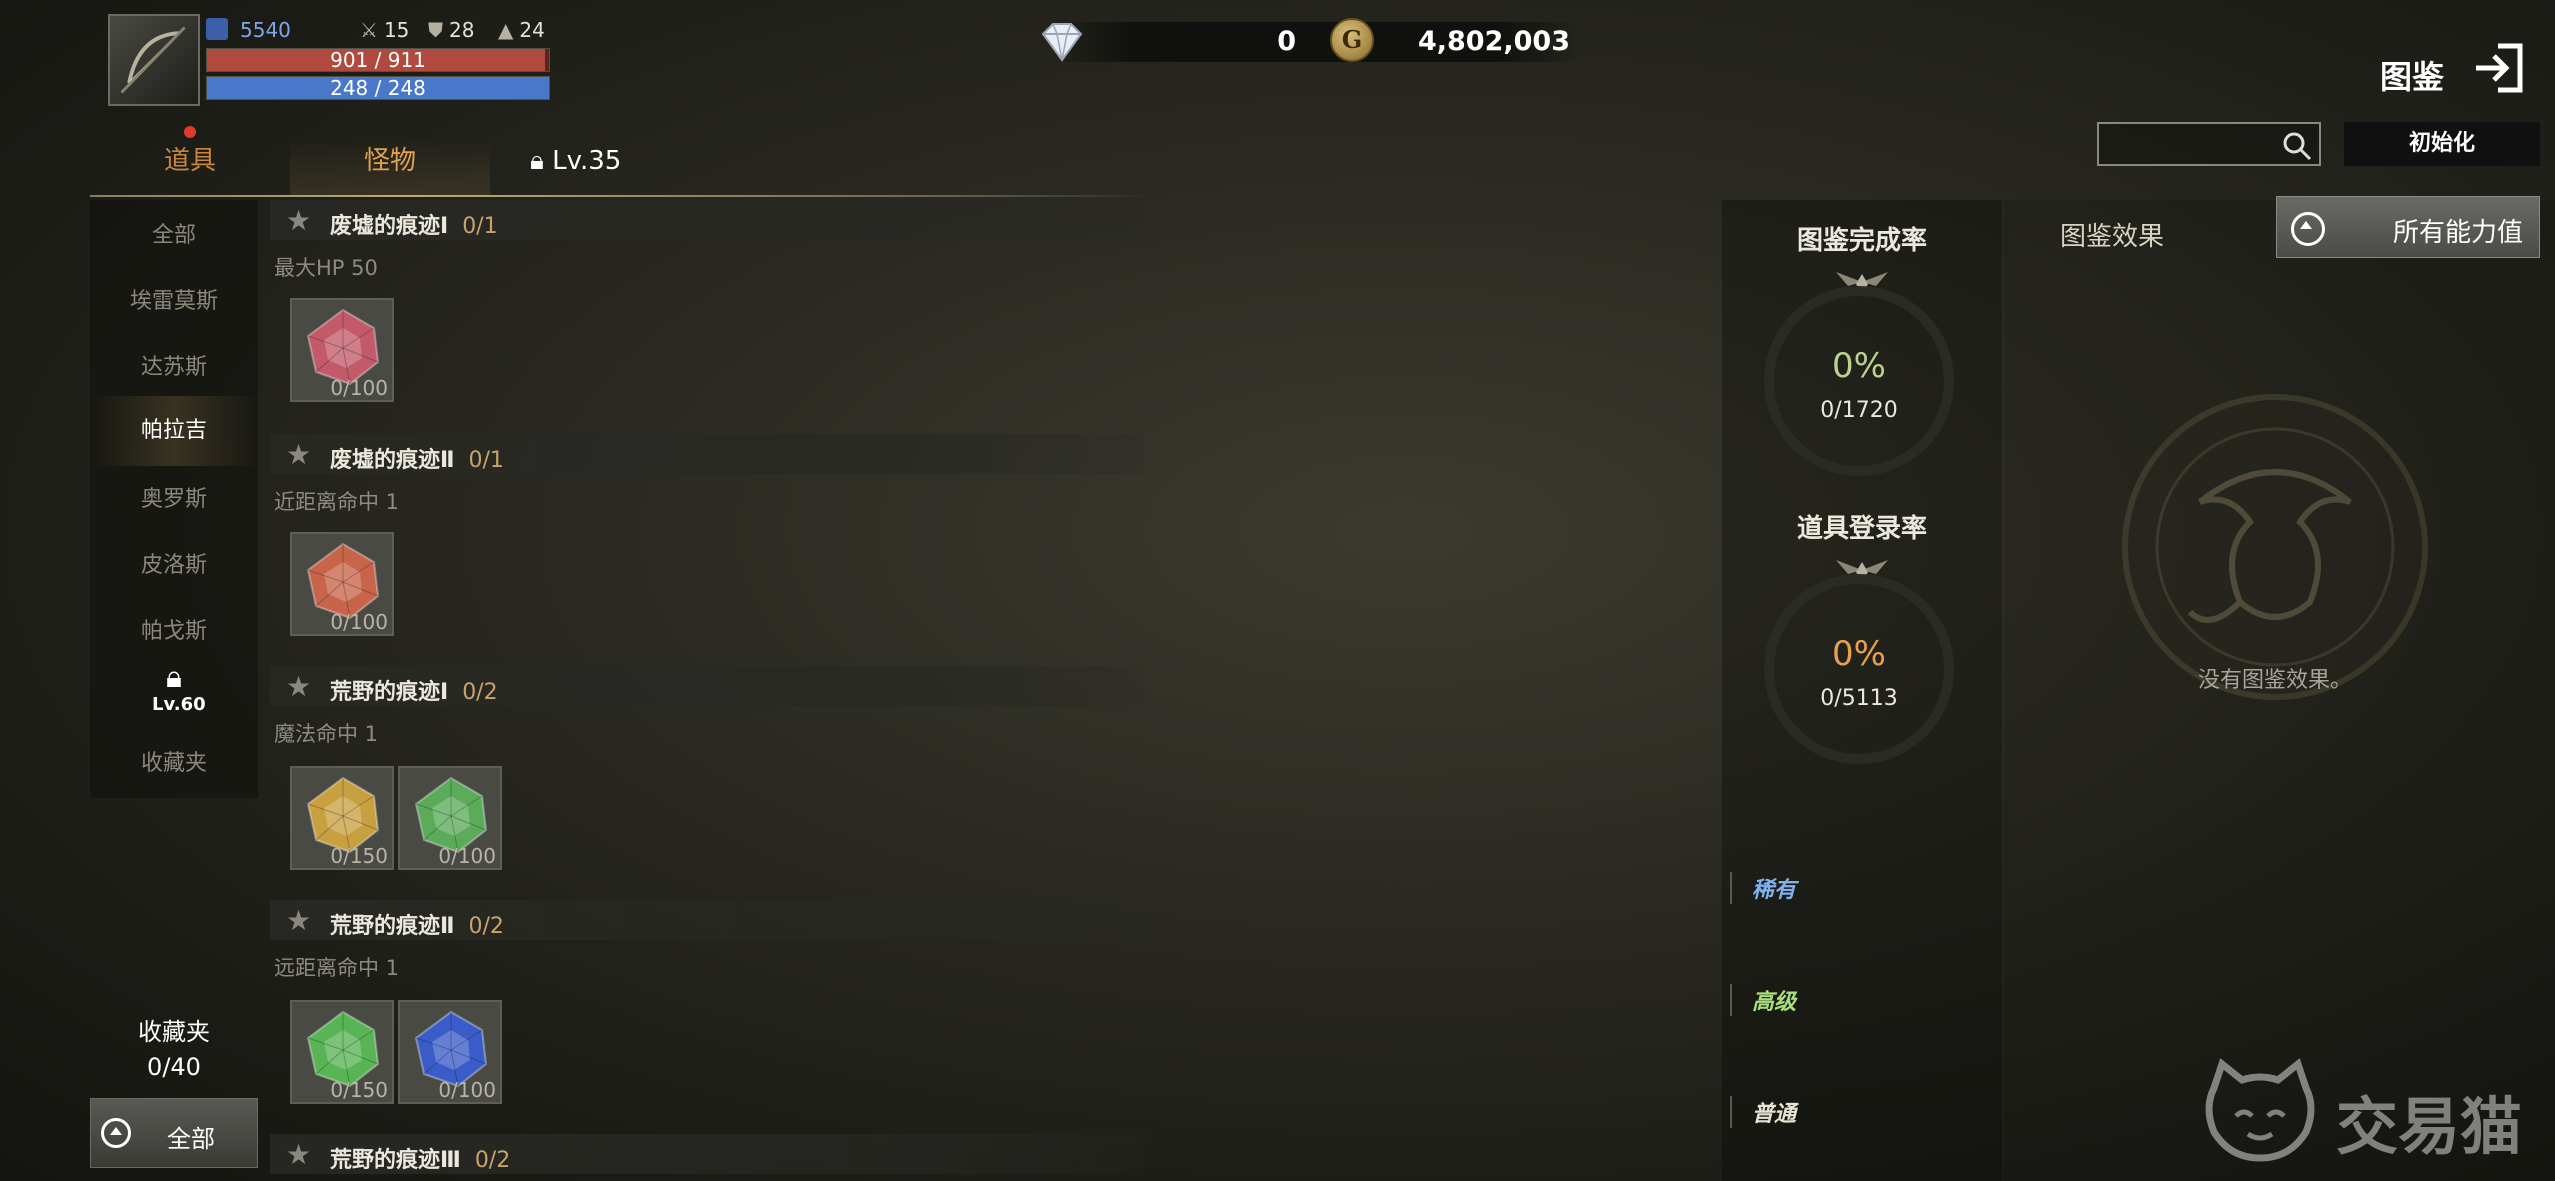  I want to click on bow-icon, so click(153, 60).